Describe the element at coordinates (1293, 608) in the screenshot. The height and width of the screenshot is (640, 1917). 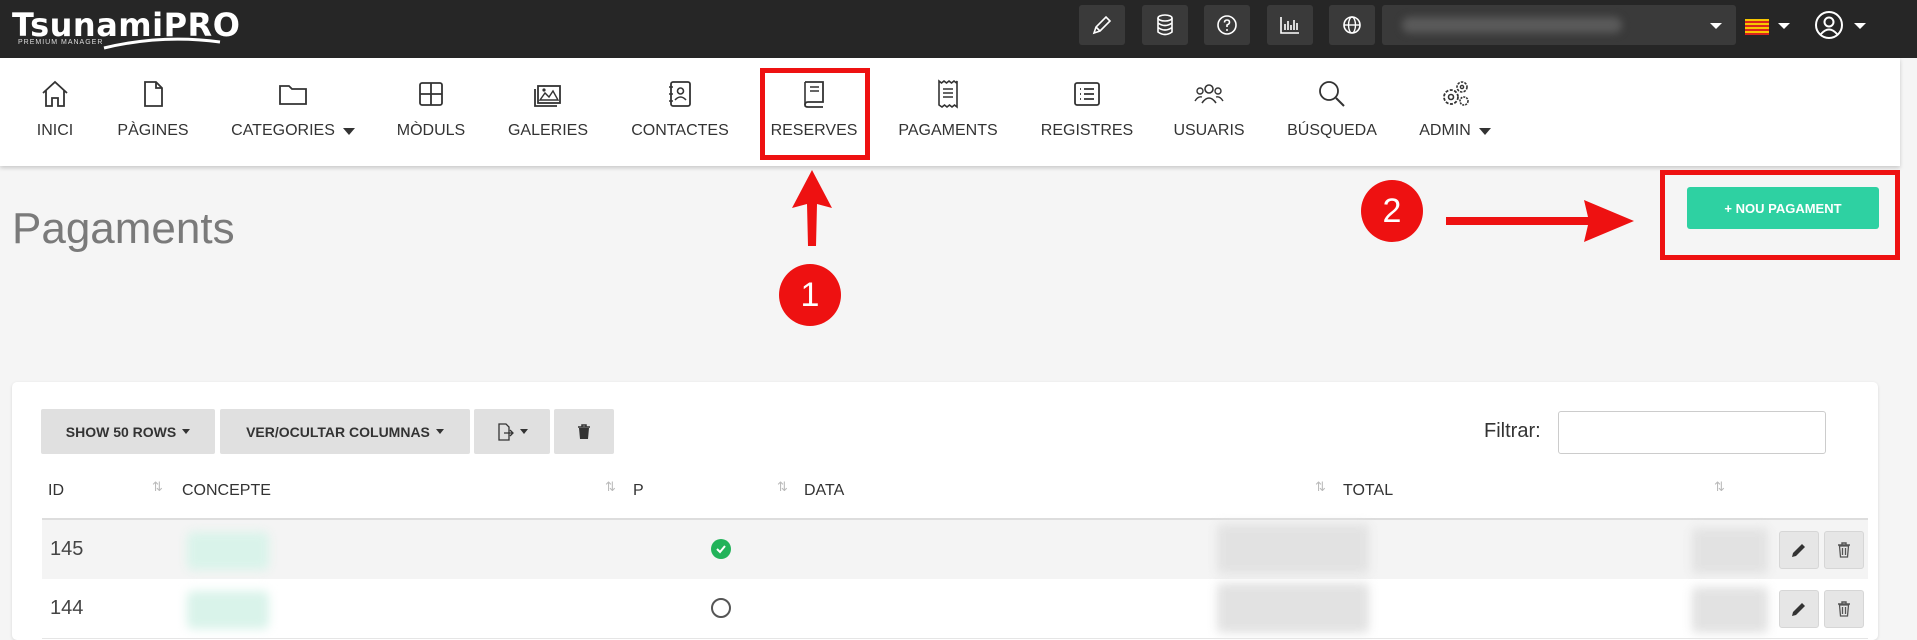
I see `row-date` at that location.